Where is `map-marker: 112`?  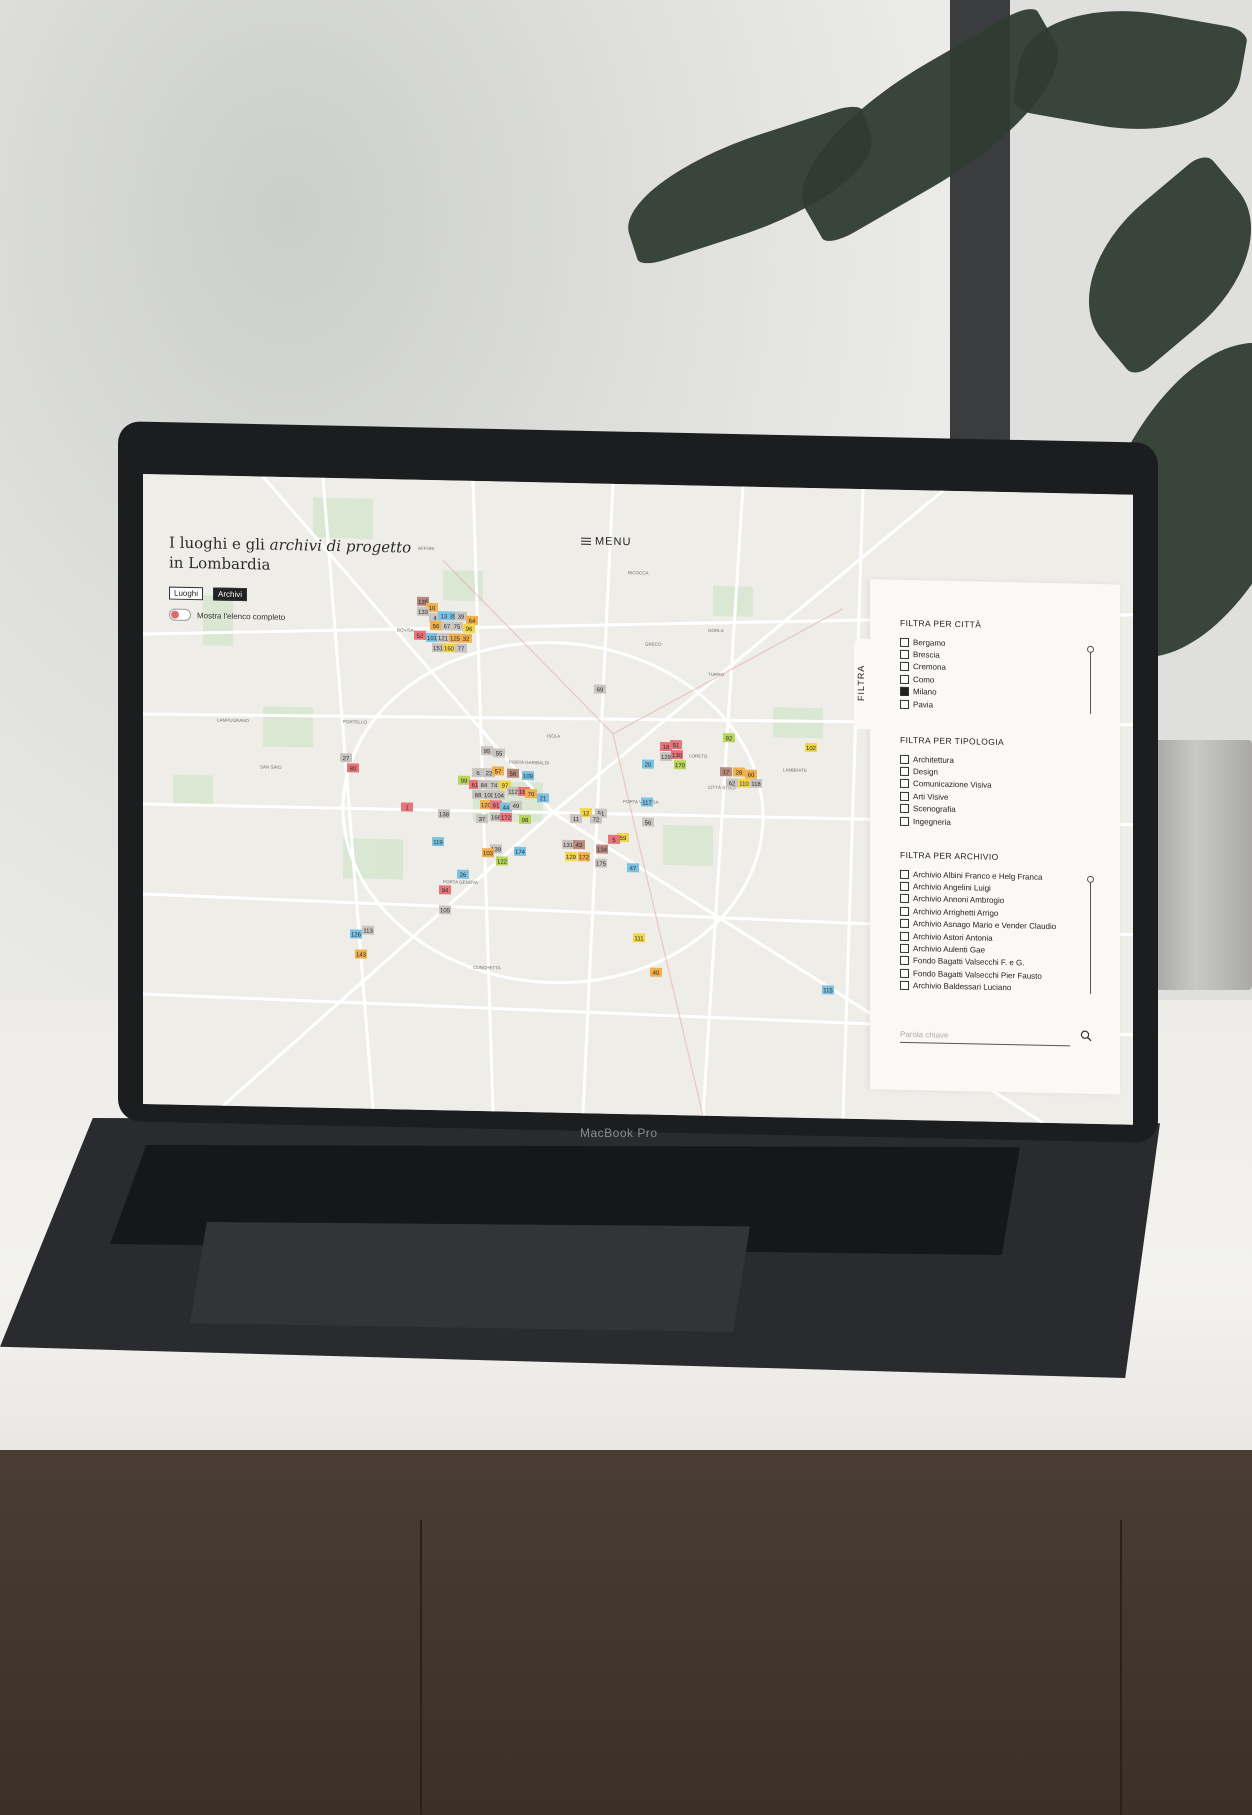 map-marker: 112 is located at coordinates (513, 791).